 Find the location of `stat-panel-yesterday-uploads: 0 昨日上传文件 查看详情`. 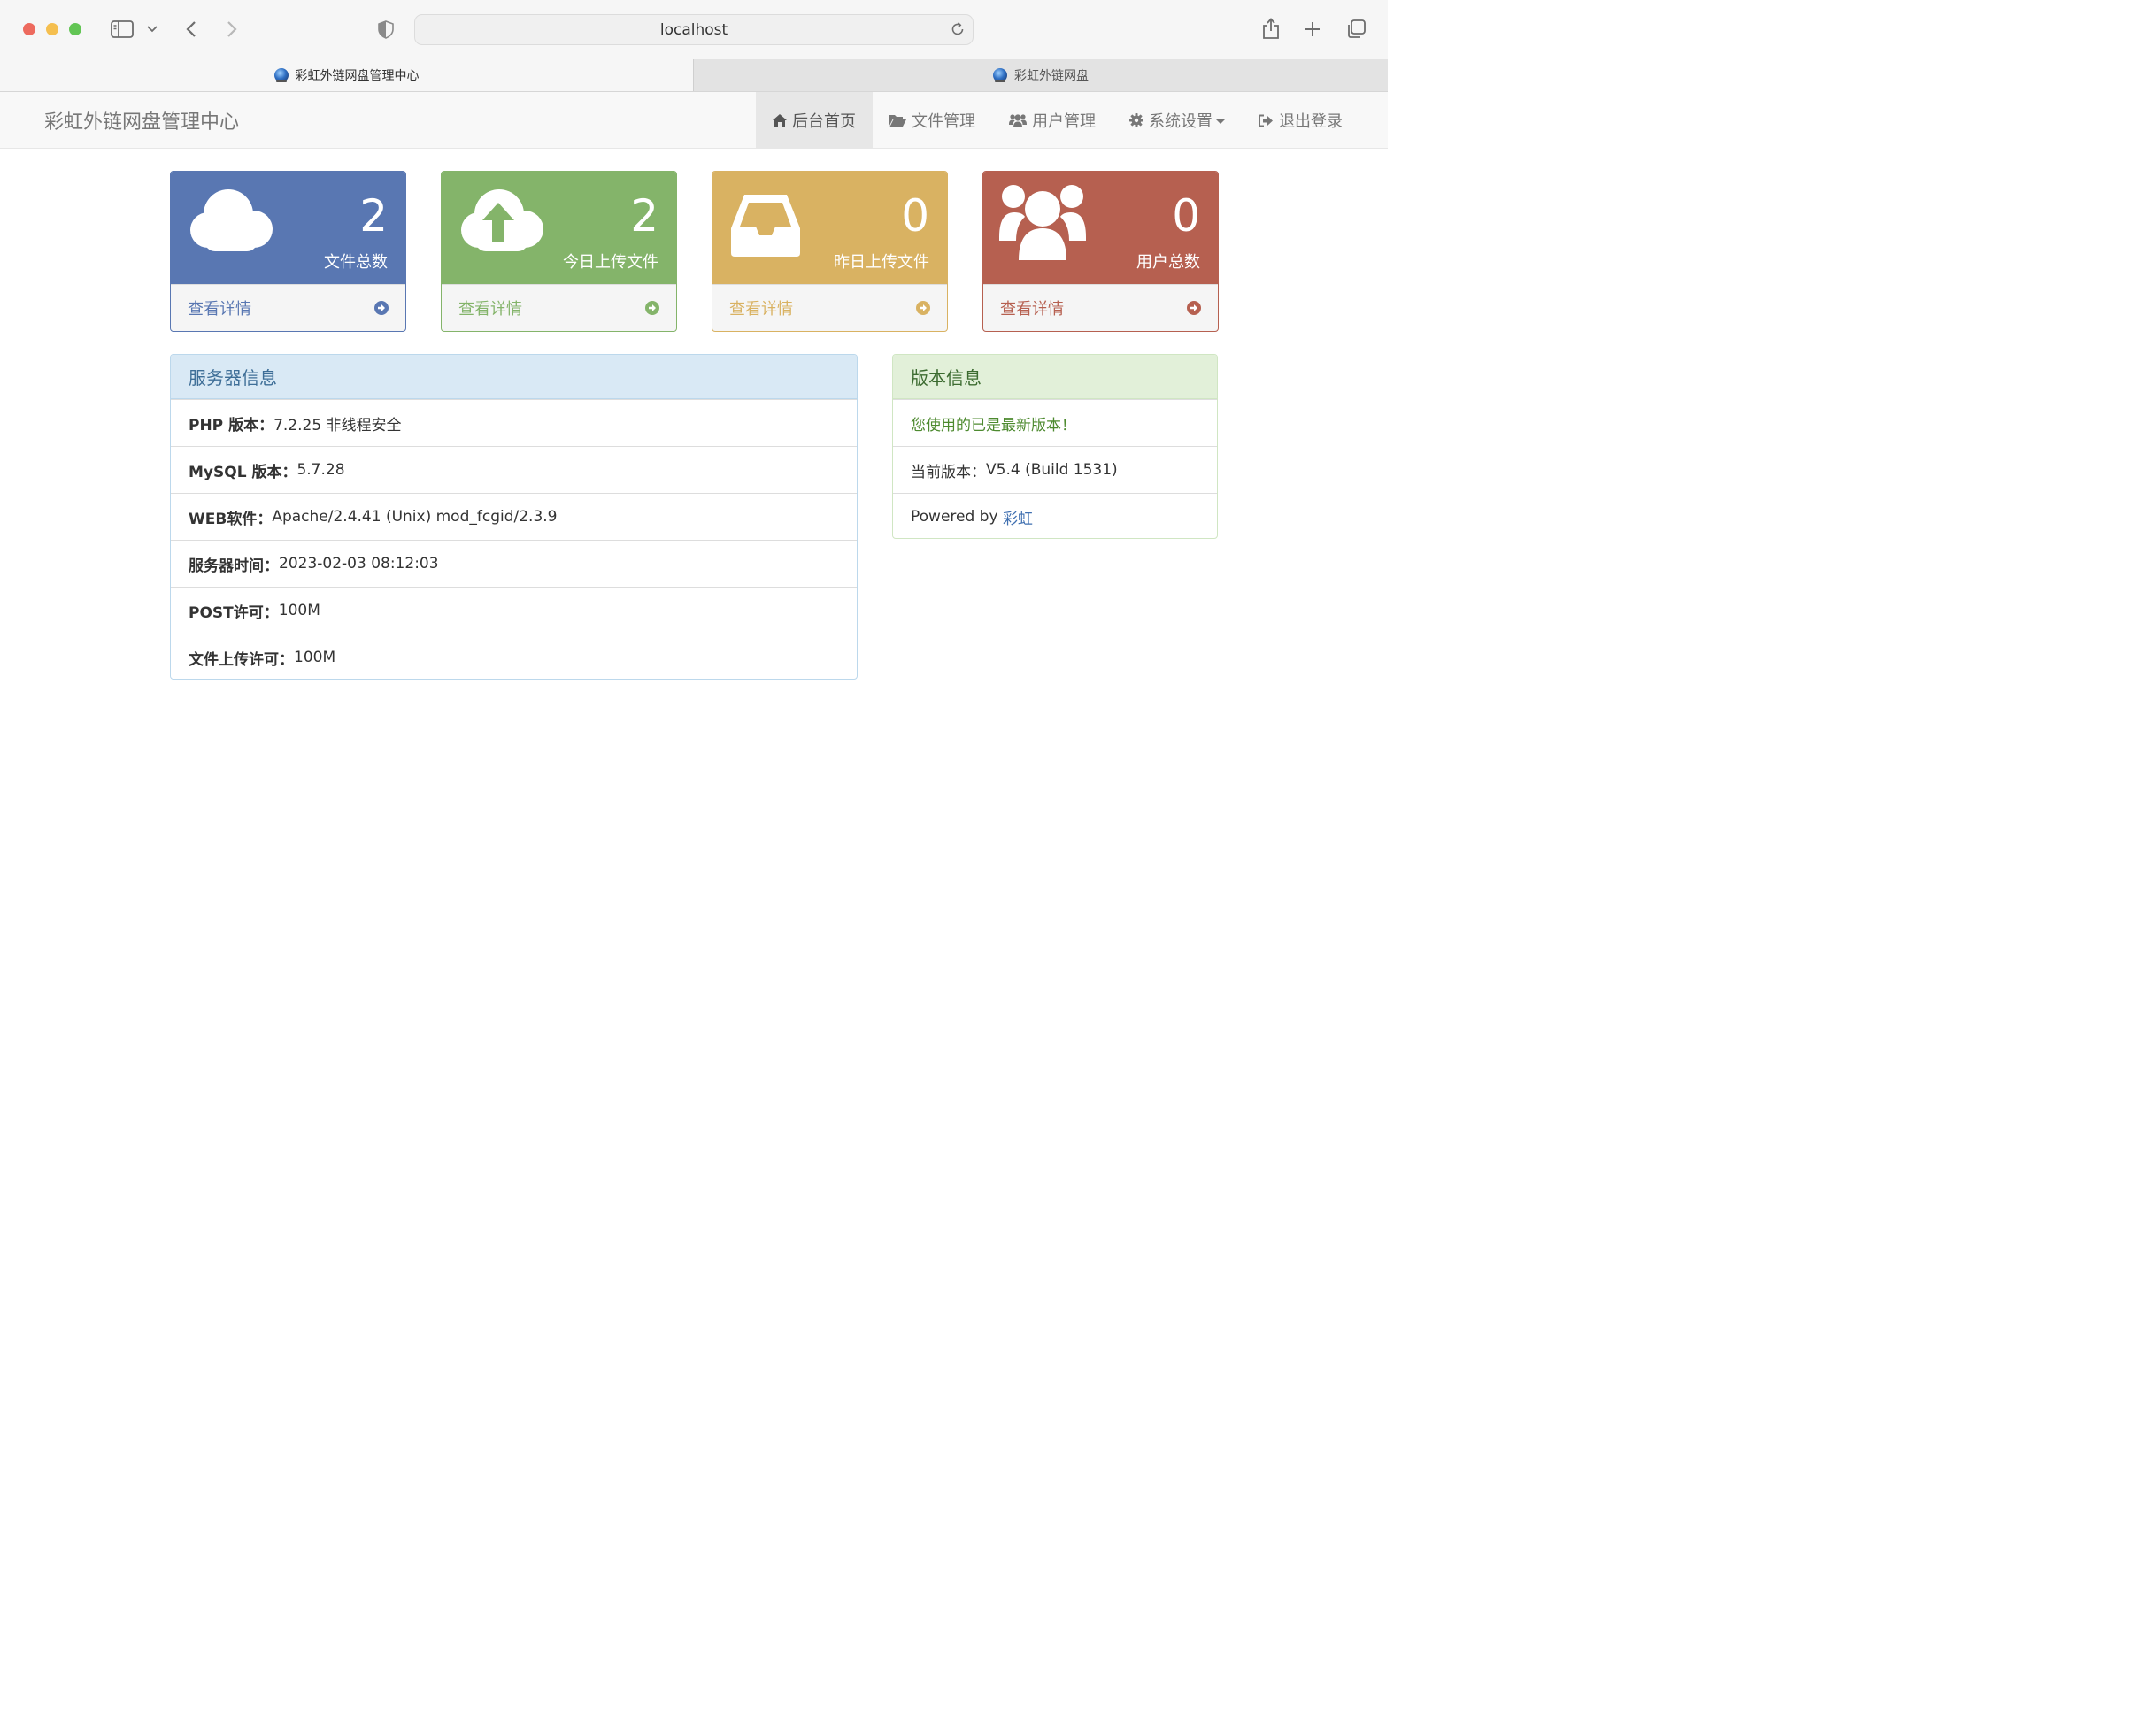

stat-panel-yesterday-uploads: 0 昨日上传文件 查看详情 is located at coordinates (830, 252).